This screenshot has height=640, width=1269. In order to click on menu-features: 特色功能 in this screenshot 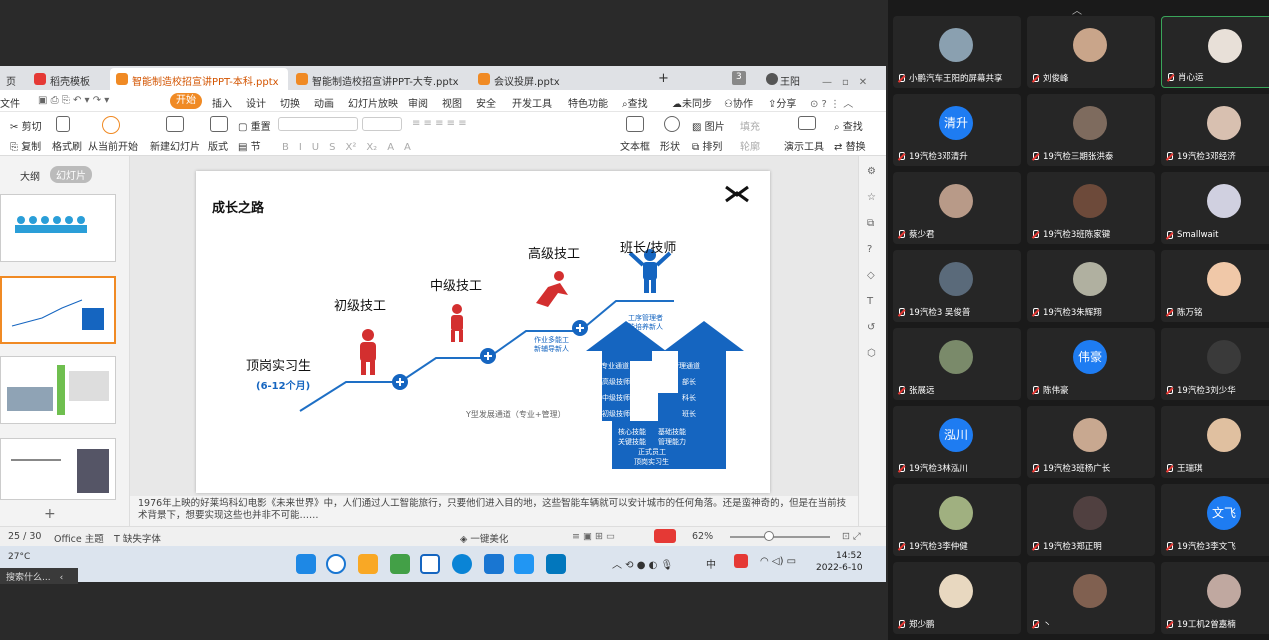, I will do `click(588, 102)`.